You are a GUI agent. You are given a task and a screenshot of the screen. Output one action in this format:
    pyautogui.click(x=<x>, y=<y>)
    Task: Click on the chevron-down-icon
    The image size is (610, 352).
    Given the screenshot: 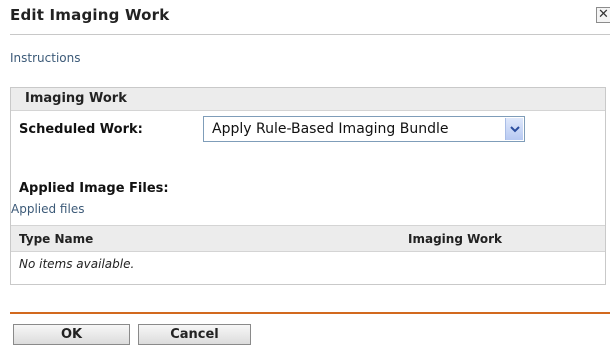 What is the action you would take?
    pyautogui.click(x=515, y=129)
    